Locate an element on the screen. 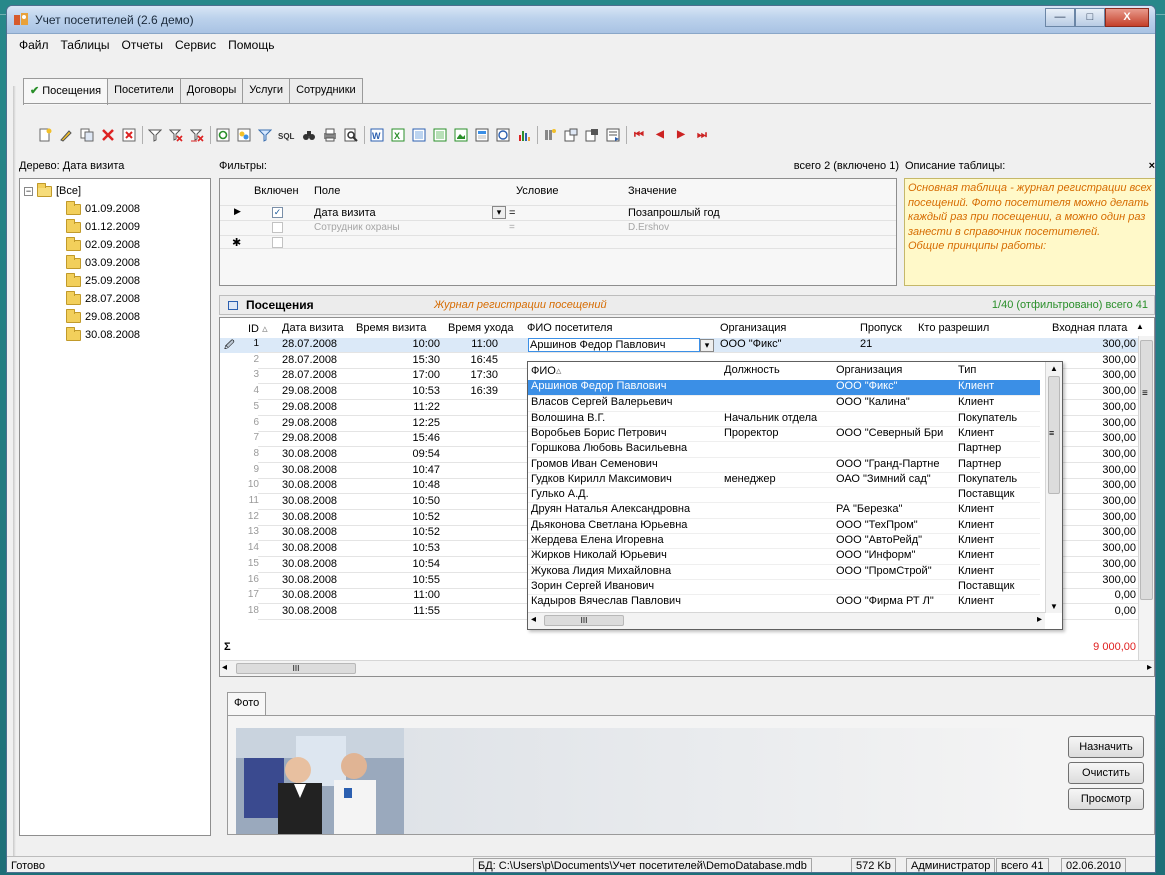 This screenshot has height=875, width=1165. collapse-panel-icon is located at coordinates (233, 305).